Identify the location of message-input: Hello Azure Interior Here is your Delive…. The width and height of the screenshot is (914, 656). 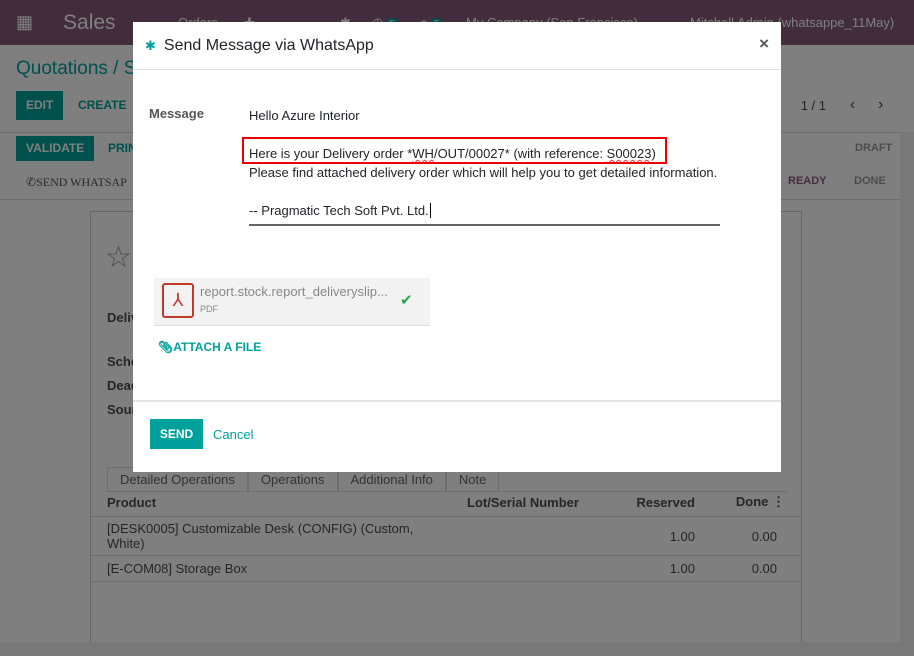
(484, 166).